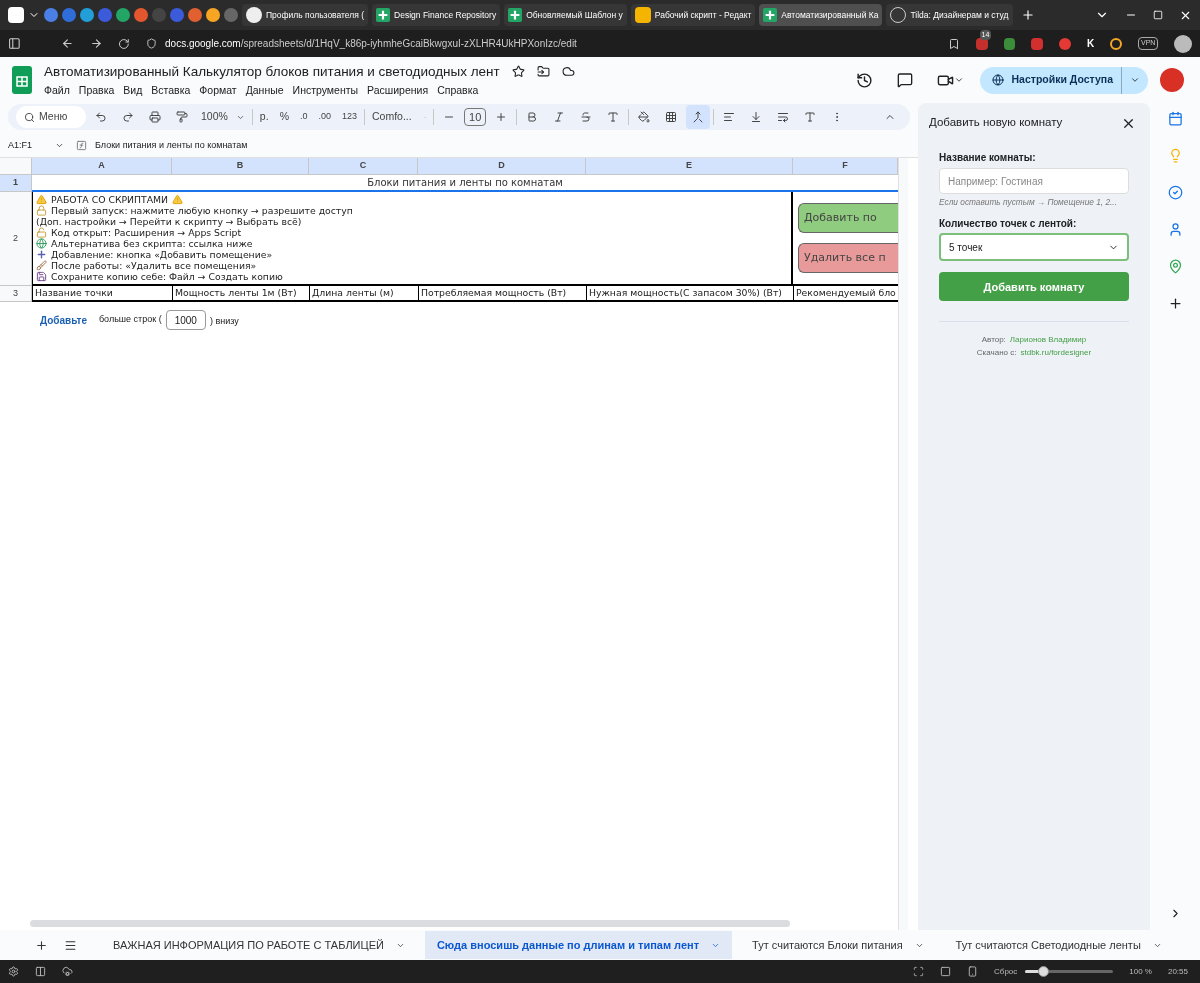 Image resolution: width=1200 pixels, height=983 pixels. Describe the element at coordinates (22, 80) in the screenshot. I see `sheets-logo` at that location.